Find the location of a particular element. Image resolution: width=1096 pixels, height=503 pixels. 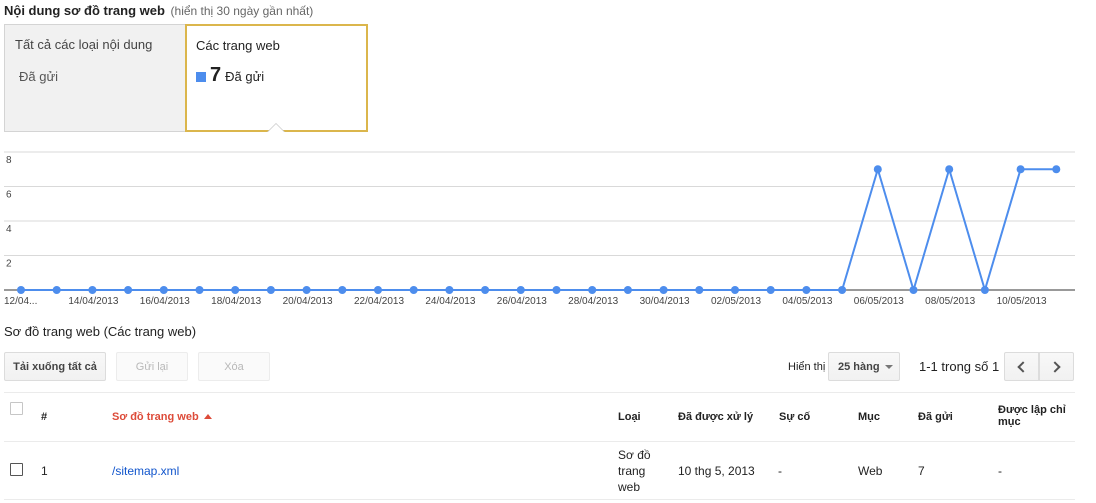

tab-all-content-types: Tất cả các loại nội dung Đã gửi is located at coordinates (95, 78).